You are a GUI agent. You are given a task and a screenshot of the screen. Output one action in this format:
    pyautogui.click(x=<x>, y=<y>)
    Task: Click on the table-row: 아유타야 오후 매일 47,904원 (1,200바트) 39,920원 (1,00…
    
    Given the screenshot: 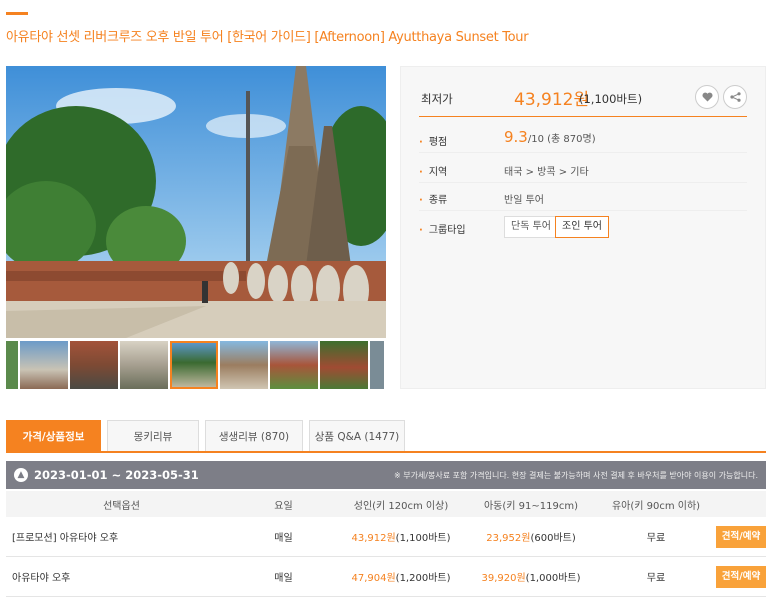 What is the action you would take?
    pyautogui.click(x=386, y=577)
    